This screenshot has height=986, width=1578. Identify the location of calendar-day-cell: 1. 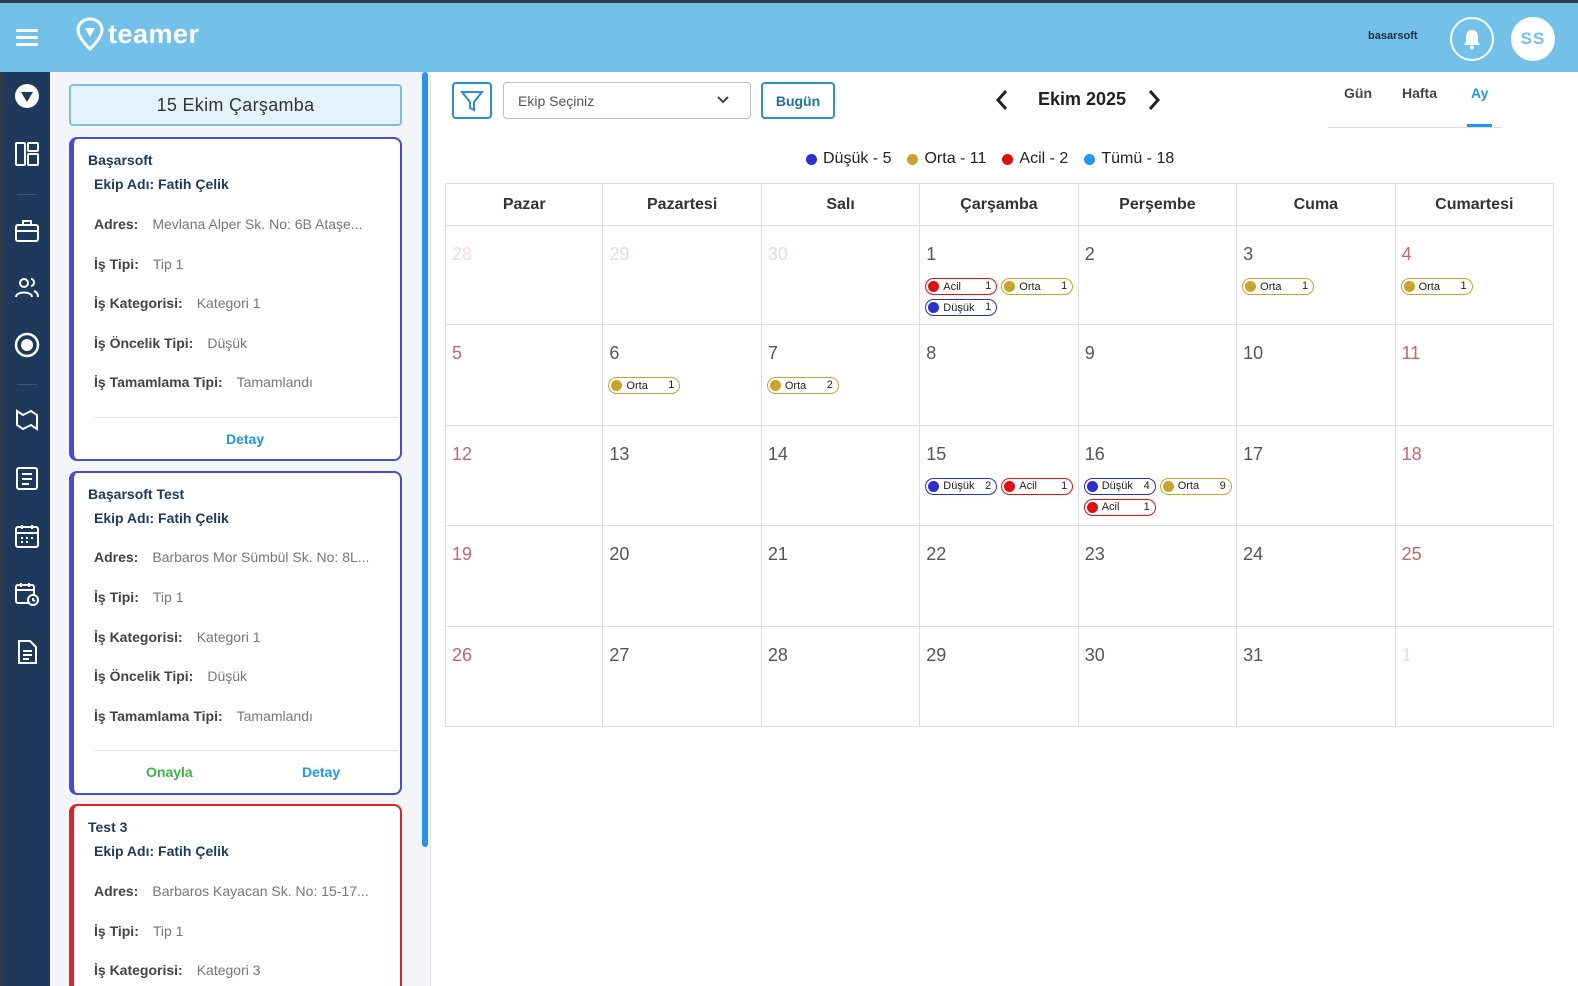
(1474, 676).